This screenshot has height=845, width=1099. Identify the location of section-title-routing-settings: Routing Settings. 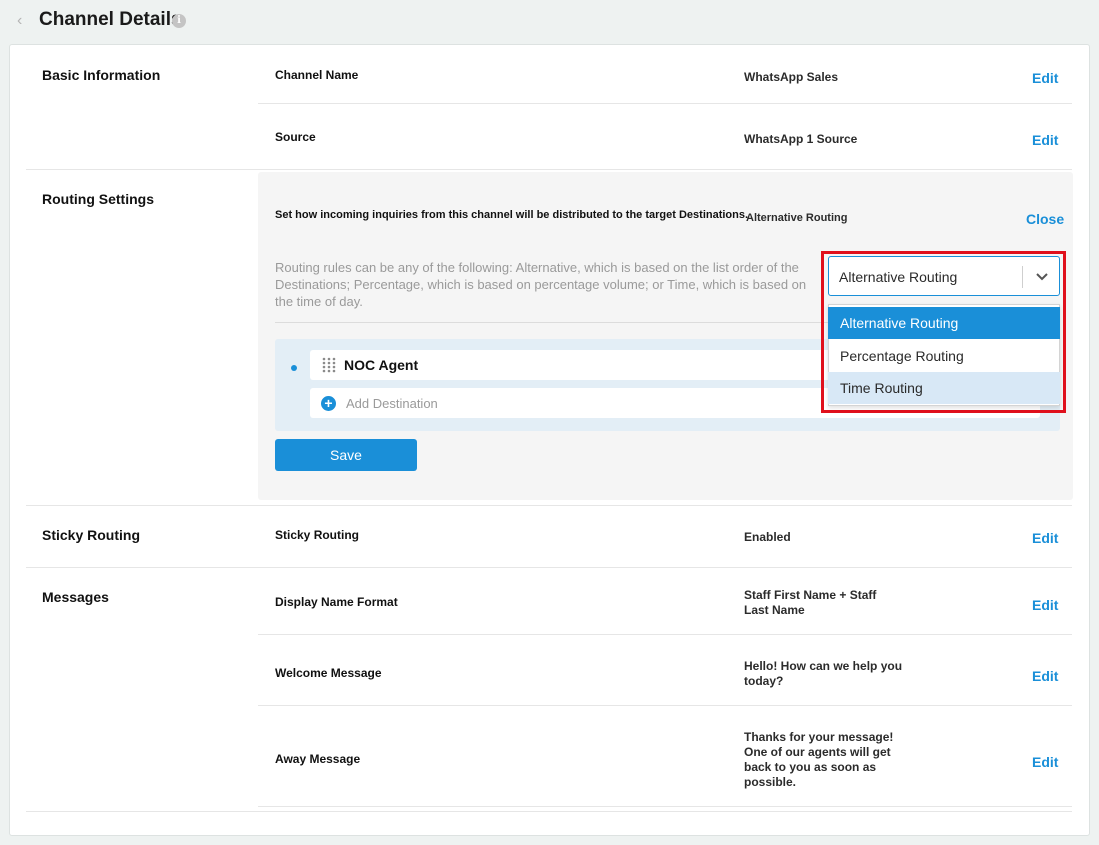
(98, 199).